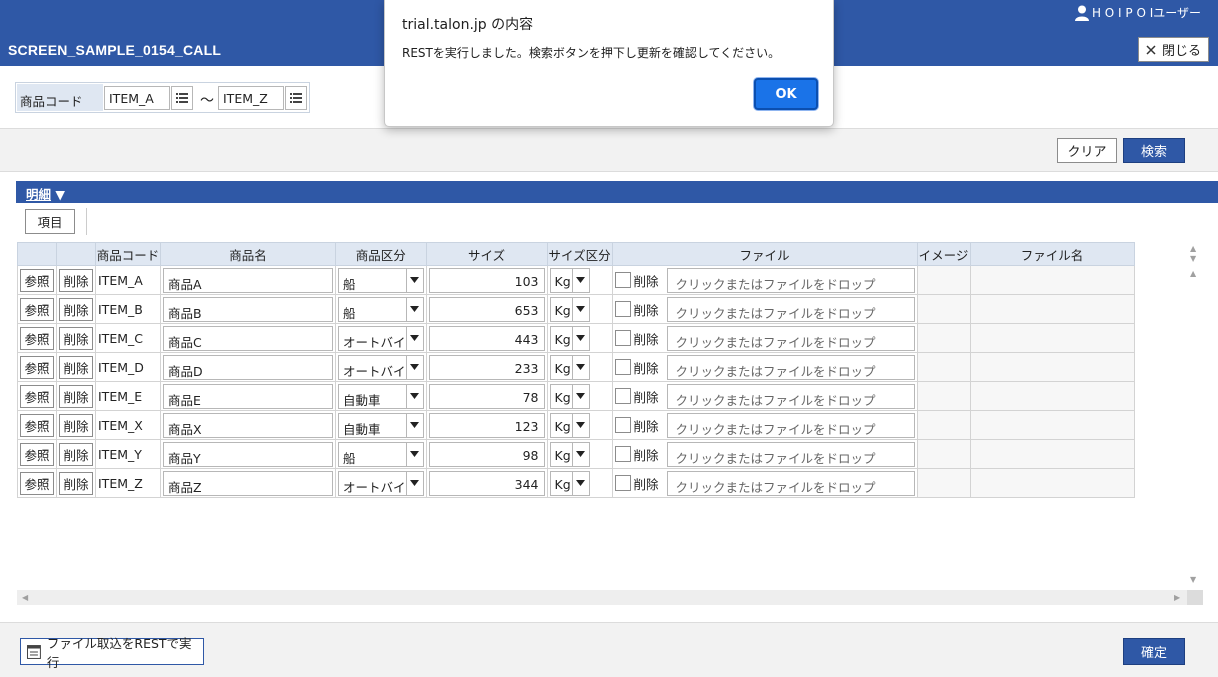 This screenshot has height=677, width=1218. Describe the element at coordinates (786, 94) in the screenshot. I see `ok-button: OK` at that location.